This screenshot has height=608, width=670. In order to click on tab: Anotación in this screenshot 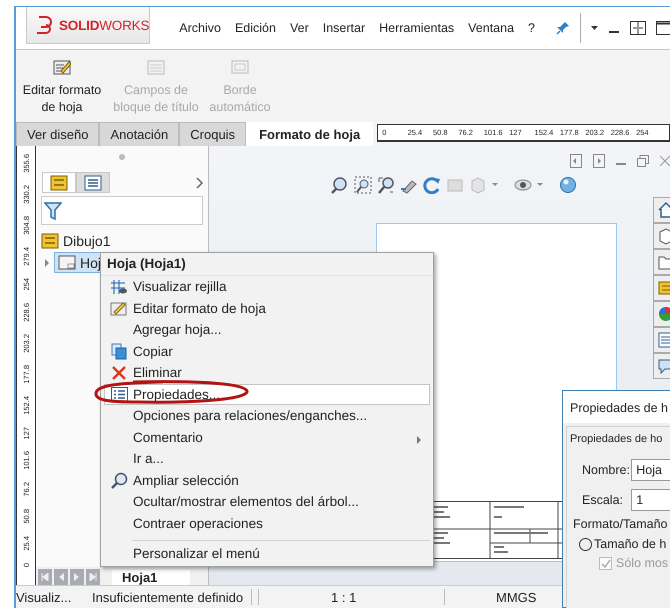, I will do `click(139, 134)`.